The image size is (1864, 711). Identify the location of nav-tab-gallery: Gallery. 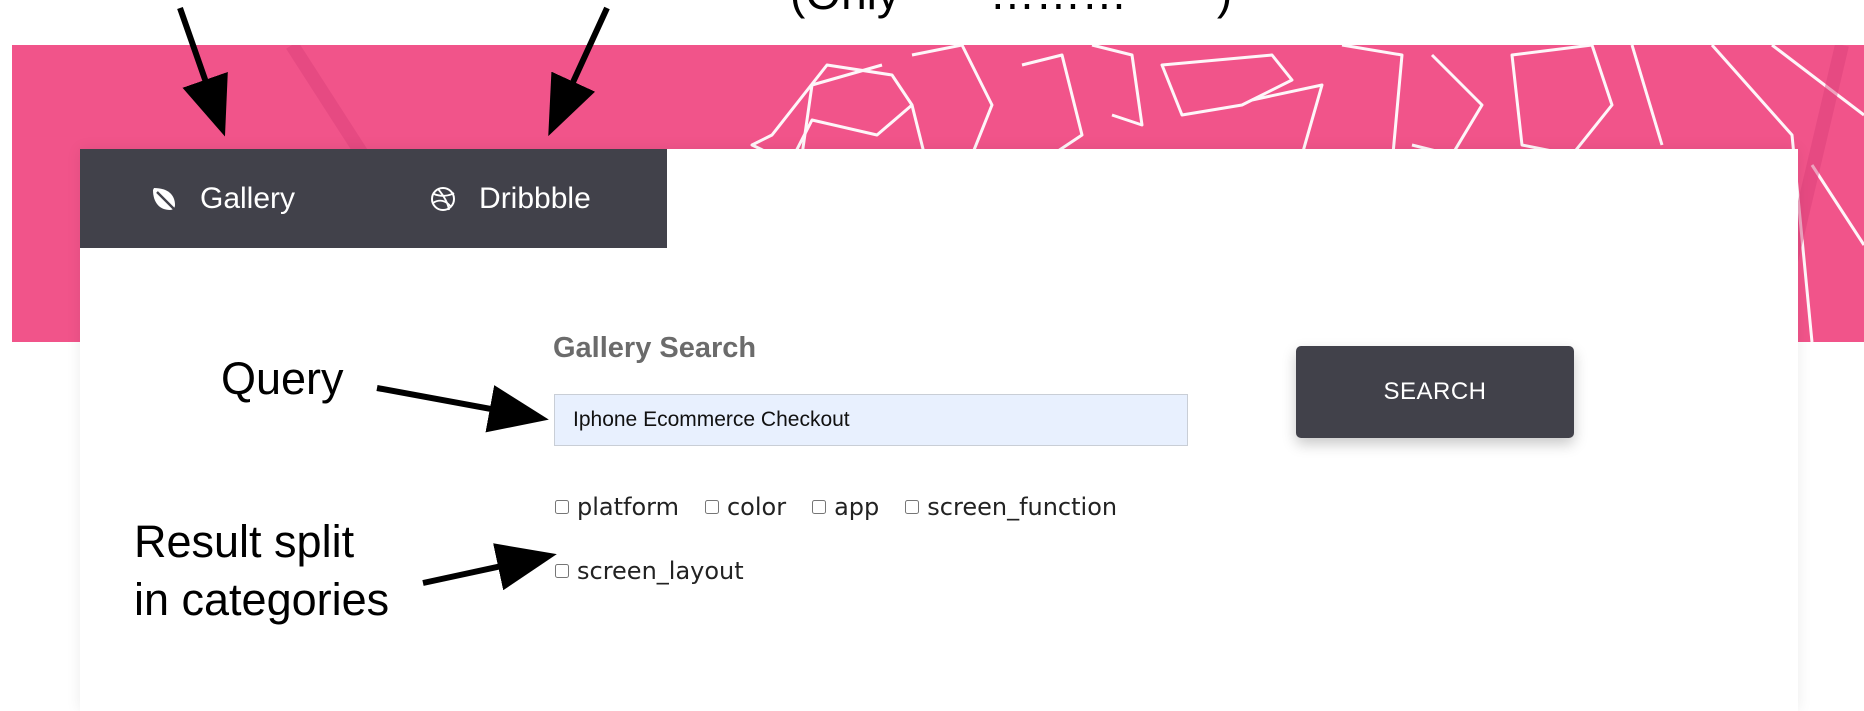
(222, 199).